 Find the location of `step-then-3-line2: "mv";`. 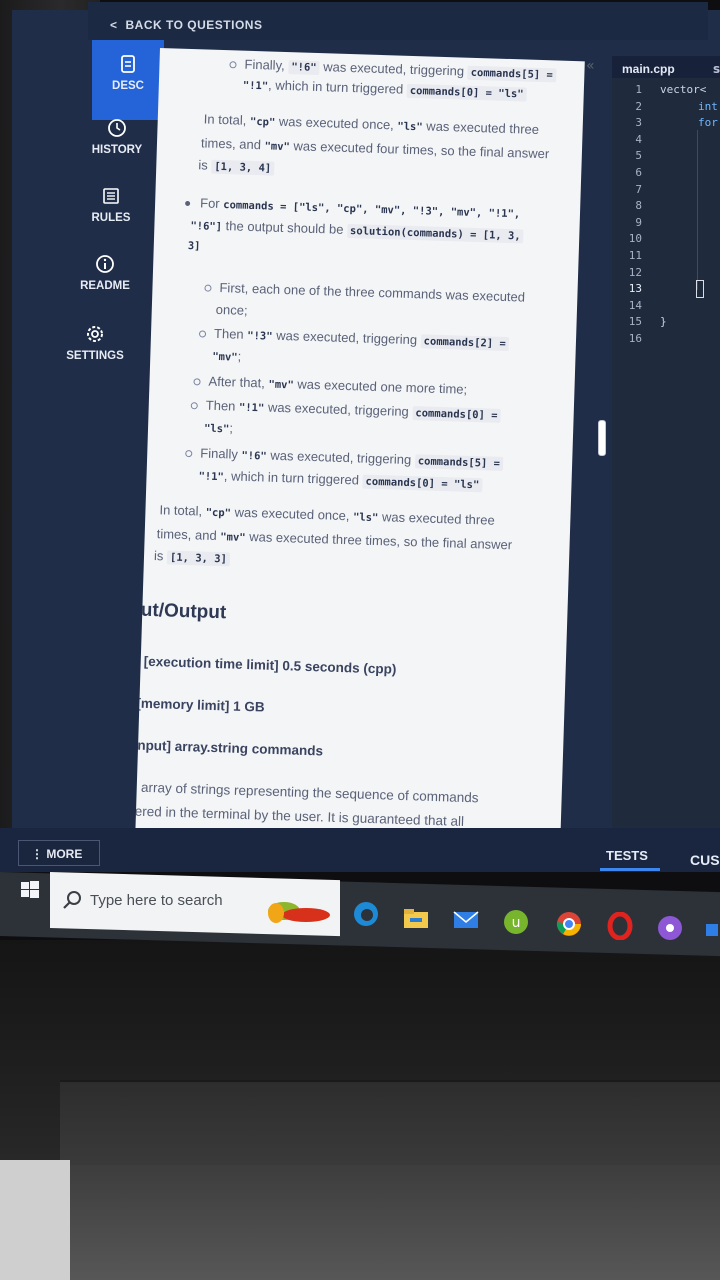

step-then-3-line2: "mv"; is located at coordinates (227, 356).